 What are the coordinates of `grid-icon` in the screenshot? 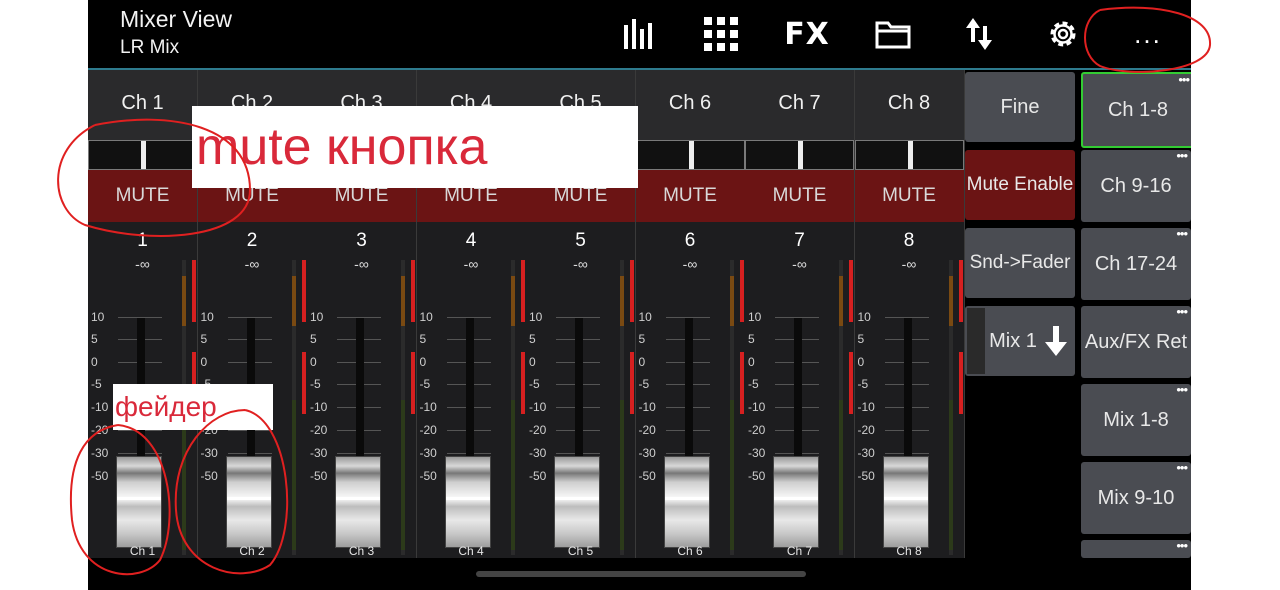 It's located at (721, 34).